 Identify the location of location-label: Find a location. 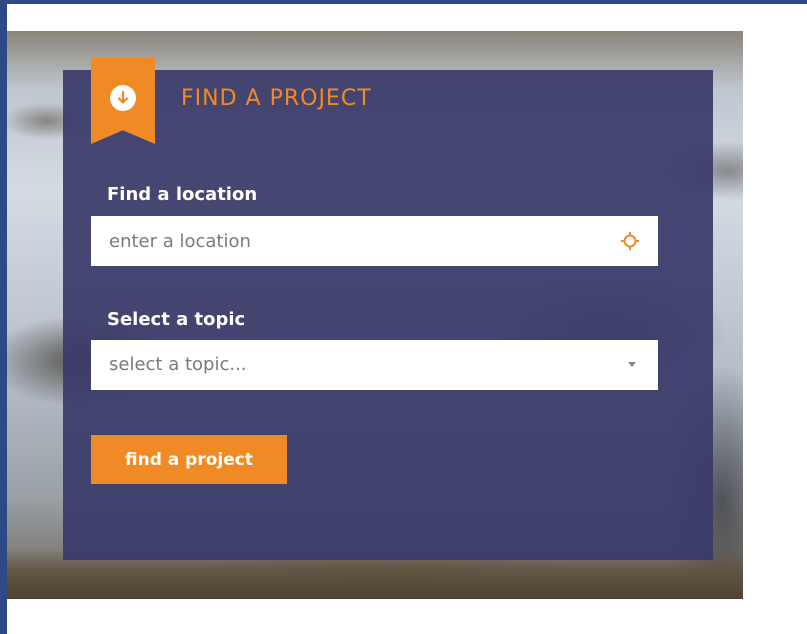
(182, 194).